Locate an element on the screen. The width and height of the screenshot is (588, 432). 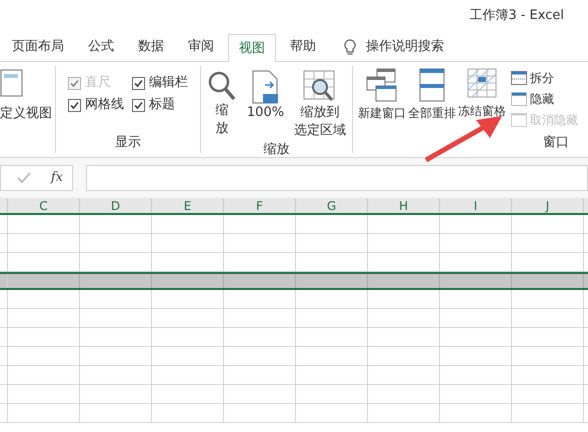
magnifier-icon is located at coordinates (221, 86).